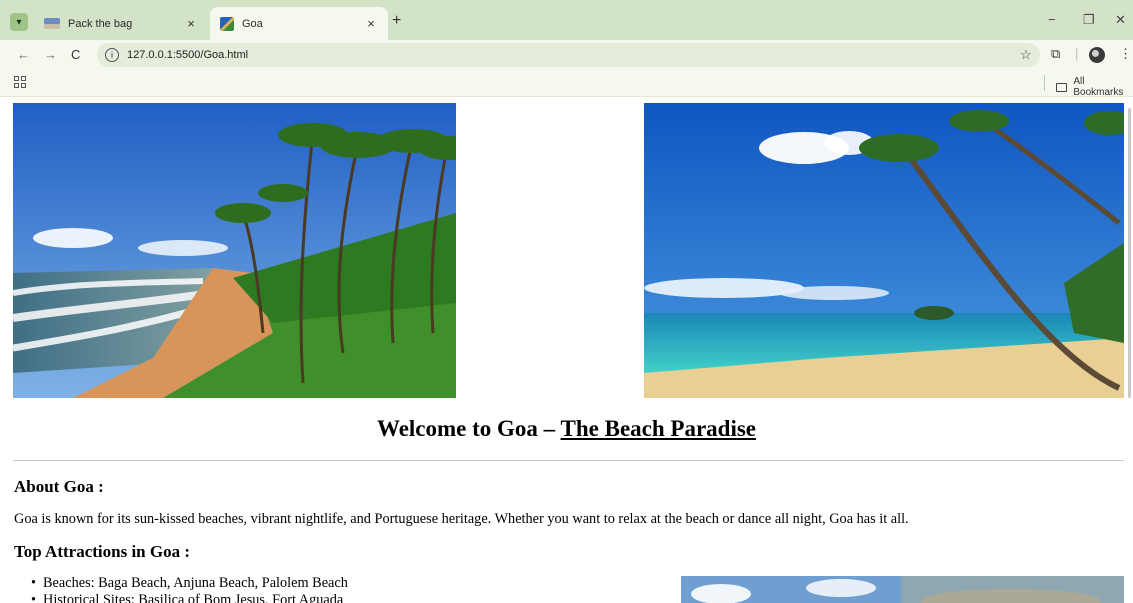 This screenshot has width=1133, height=603. What do you see at coordinates (1129, 253) in the screenshot?
I see `page-scrollbar` at bounding box center [1129, 253].